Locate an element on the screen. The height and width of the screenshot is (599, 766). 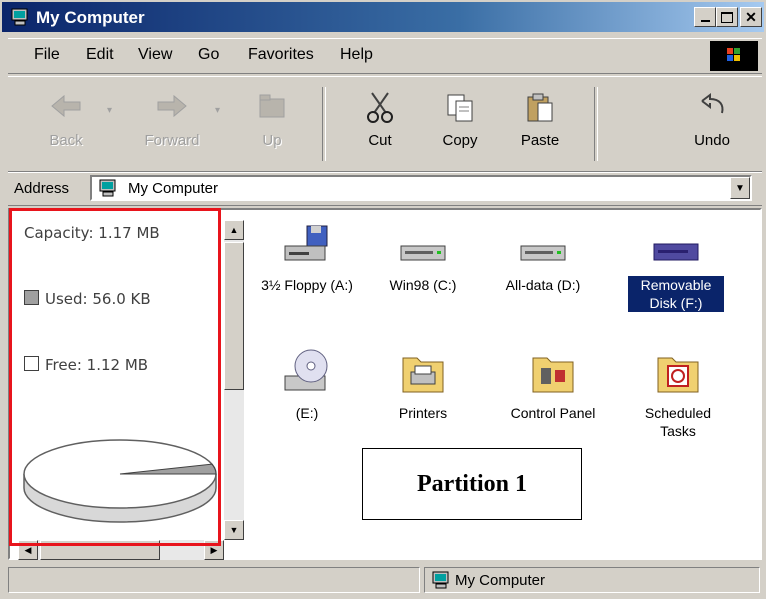
copy-label: Copy is located at coordinates (460, 140).